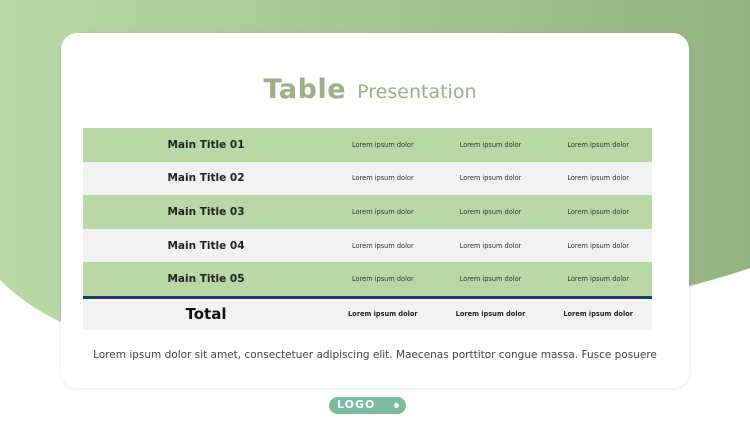 This screenshot has width=750, height=422. Describe the element at coordinates (206, 245) in the screenshot. I see `row-title: Main Title 04` at that location.